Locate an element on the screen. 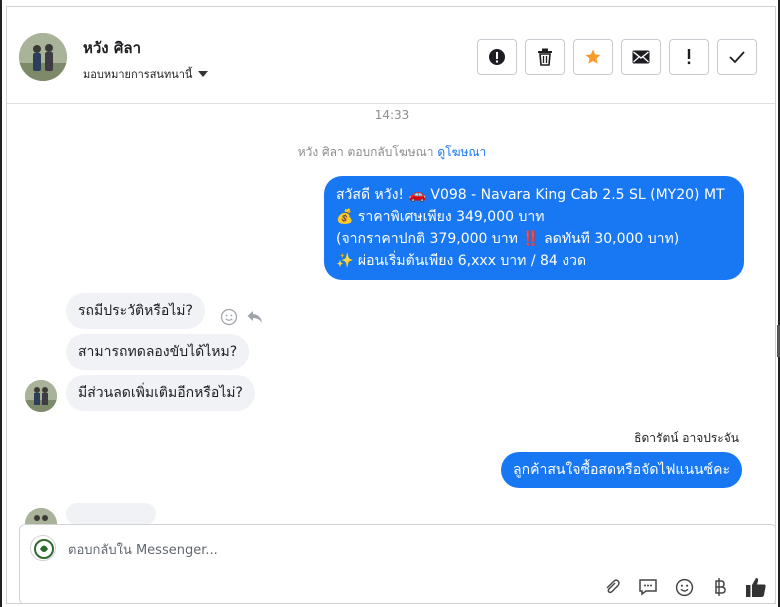 The image size is (780, 607). paperclip-icon is located at coordinates (613, 586).